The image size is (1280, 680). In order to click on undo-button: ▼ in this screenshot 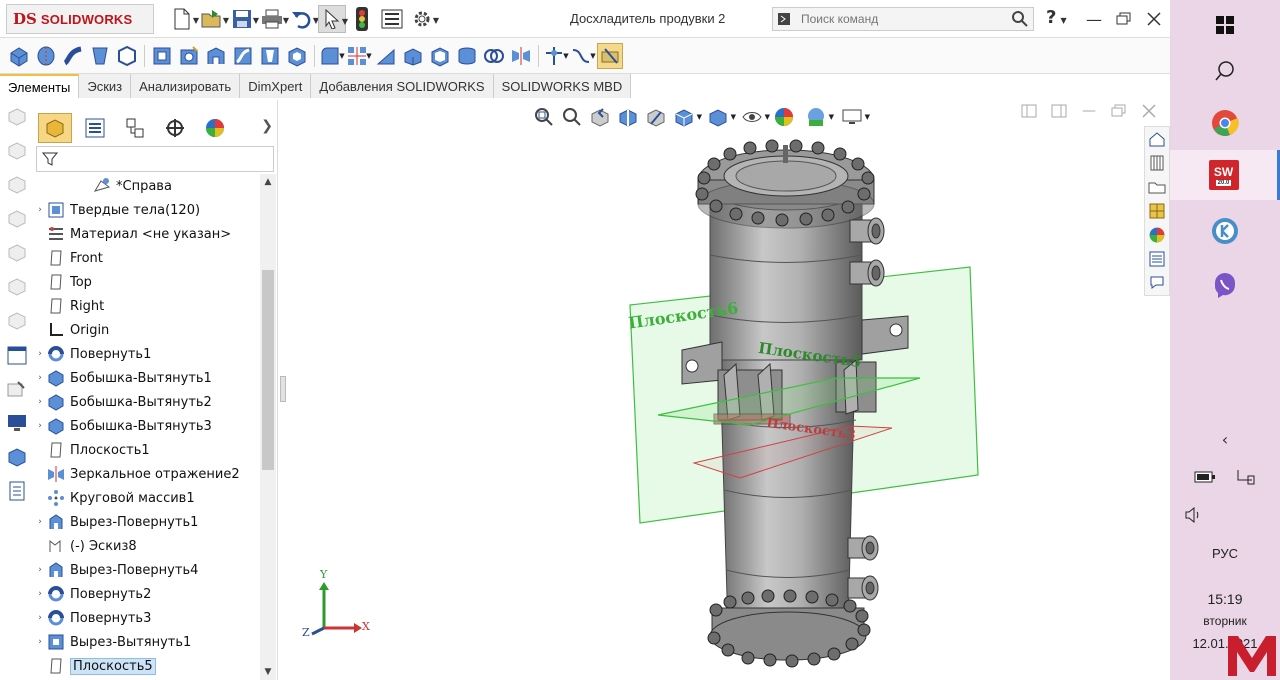, I will do `click(303, 19)`.